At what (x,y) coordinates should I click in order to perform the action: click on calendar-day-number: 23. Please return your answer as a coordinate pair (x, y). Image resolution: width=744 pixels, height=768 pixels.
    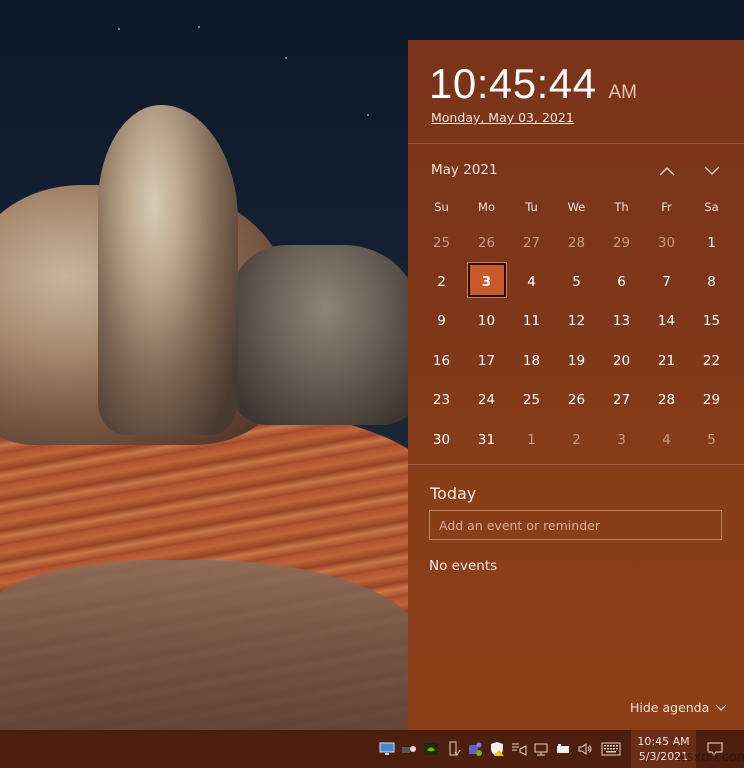
    Looking at the image, I should click on (441, 400).